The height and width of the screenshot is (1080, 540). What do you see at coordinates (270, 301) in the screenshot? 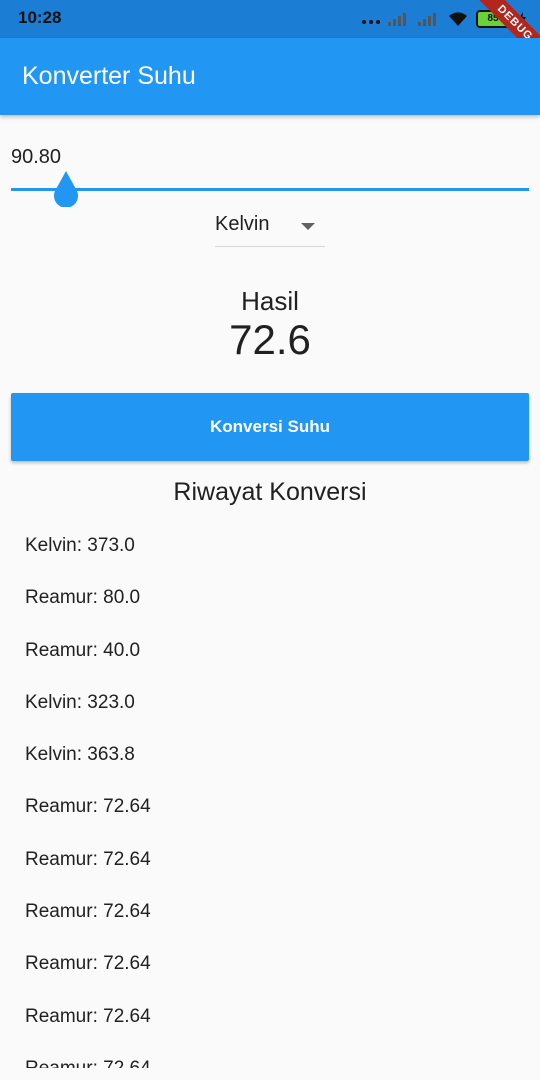
I see `result-label: Hasil` at bounding box center [270, 301].